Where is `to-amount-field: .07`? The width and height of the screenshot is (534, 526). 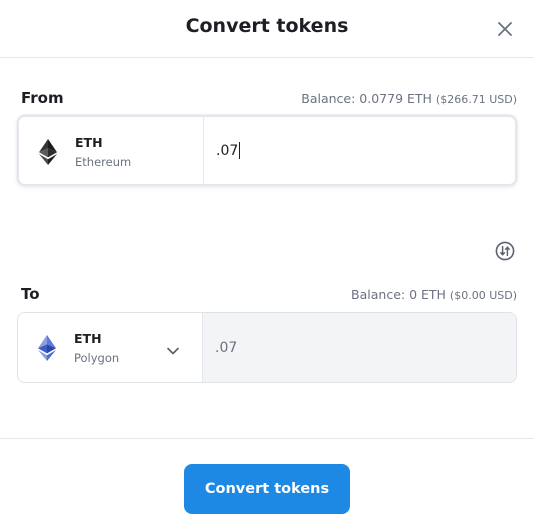
to-amount-field: .07 is located at coordinates (359, 347).